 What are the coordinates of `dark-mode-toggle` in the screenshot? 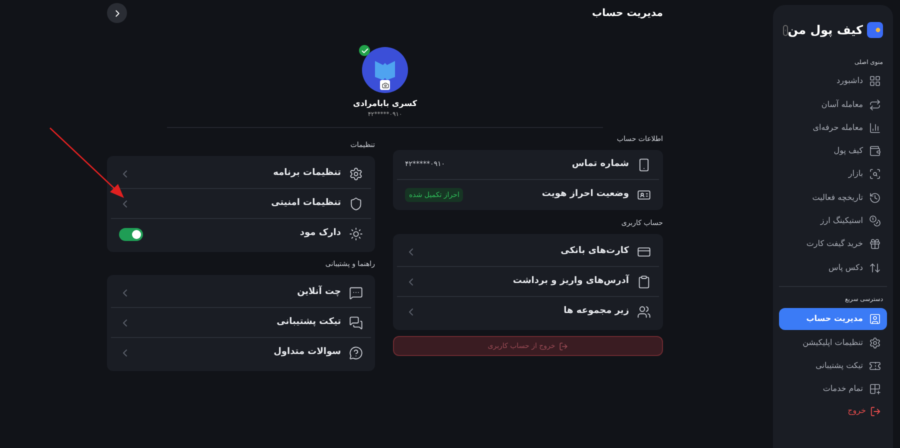 It's located at (131, 234).